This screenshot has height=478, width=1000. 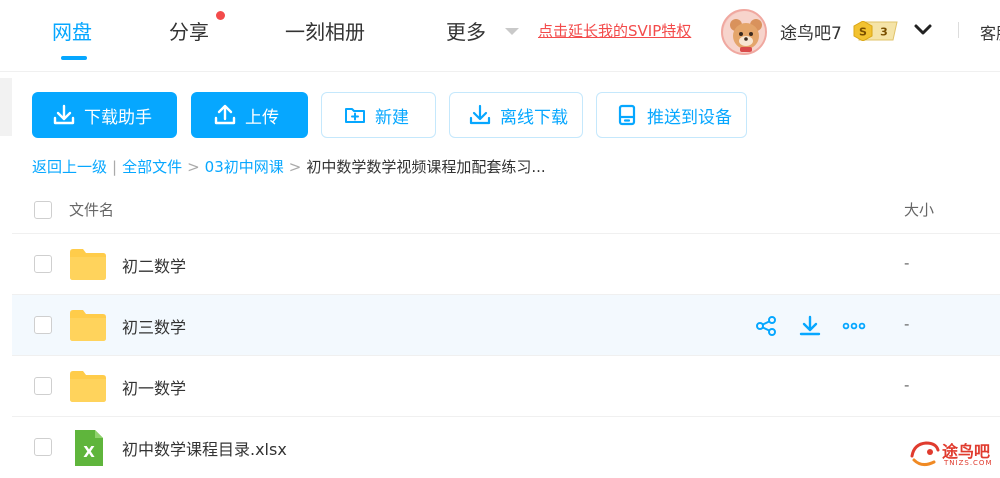 I want to click on download-helper-button: 下载助手, so click(x=104, y=115).